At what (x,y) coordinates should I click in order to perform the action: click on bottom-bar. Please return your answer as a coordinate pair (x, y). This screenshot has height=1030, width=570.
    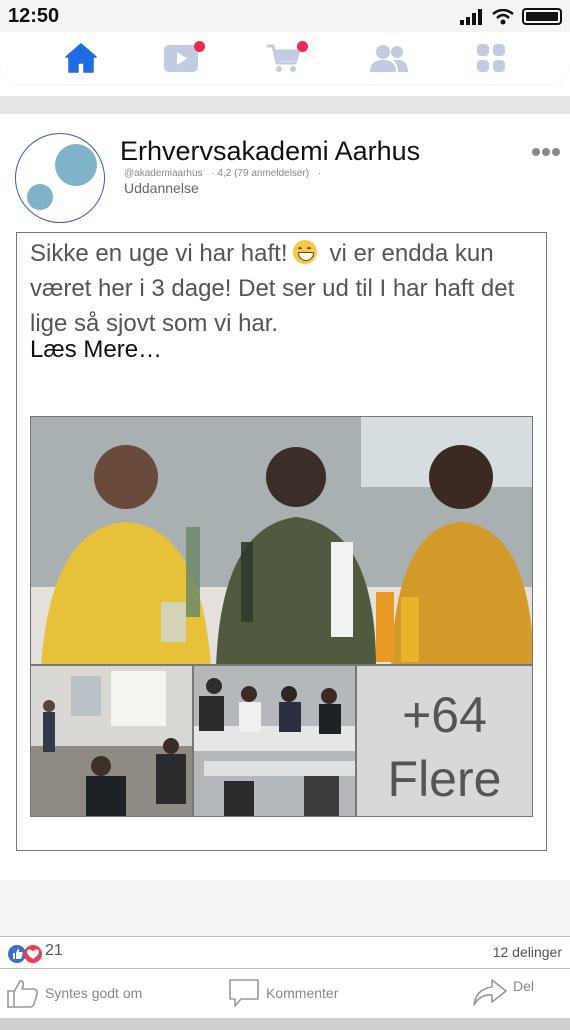
    Looking at the image, I should click on (285, 1024).